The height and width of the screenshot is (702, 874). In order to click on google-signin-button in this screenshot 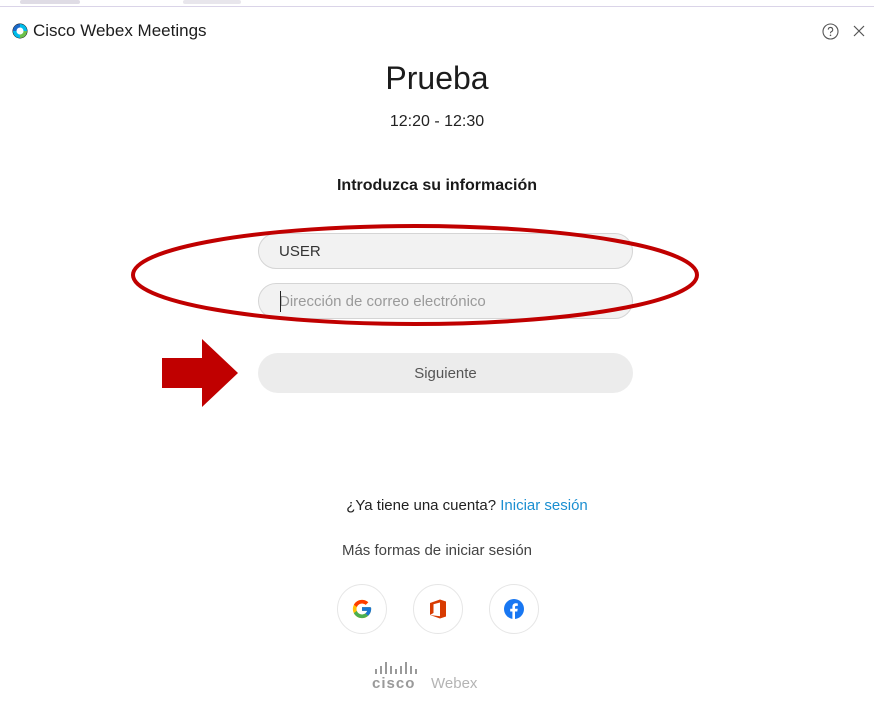, I will do `click(362, 609)`.